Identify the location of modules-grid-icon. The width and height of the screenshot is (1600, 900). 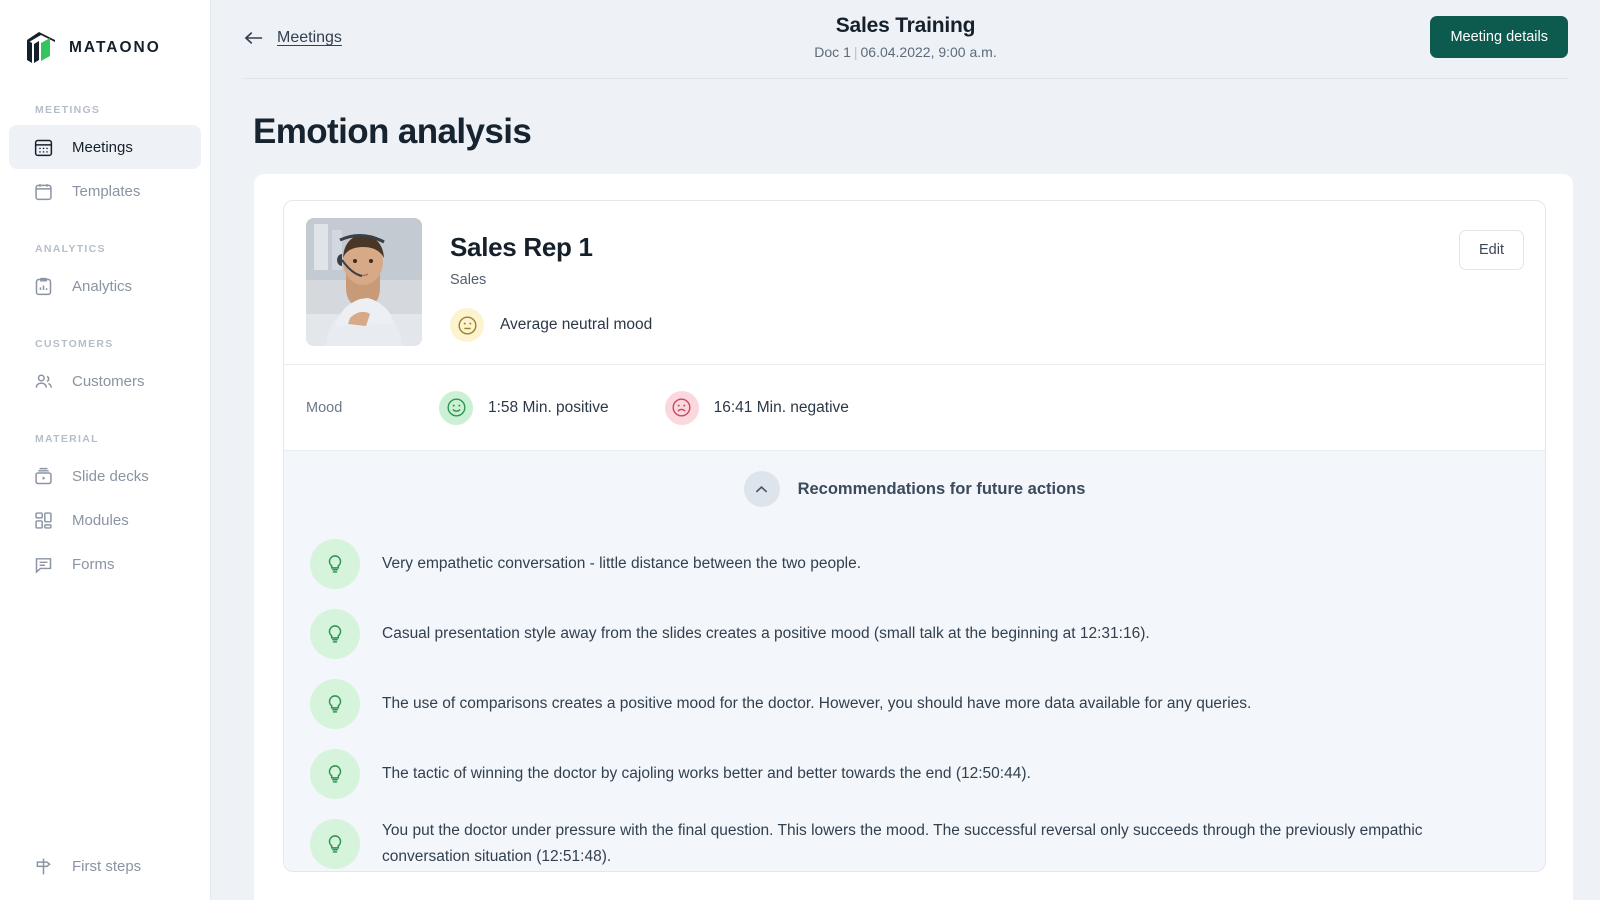
(43, 520).